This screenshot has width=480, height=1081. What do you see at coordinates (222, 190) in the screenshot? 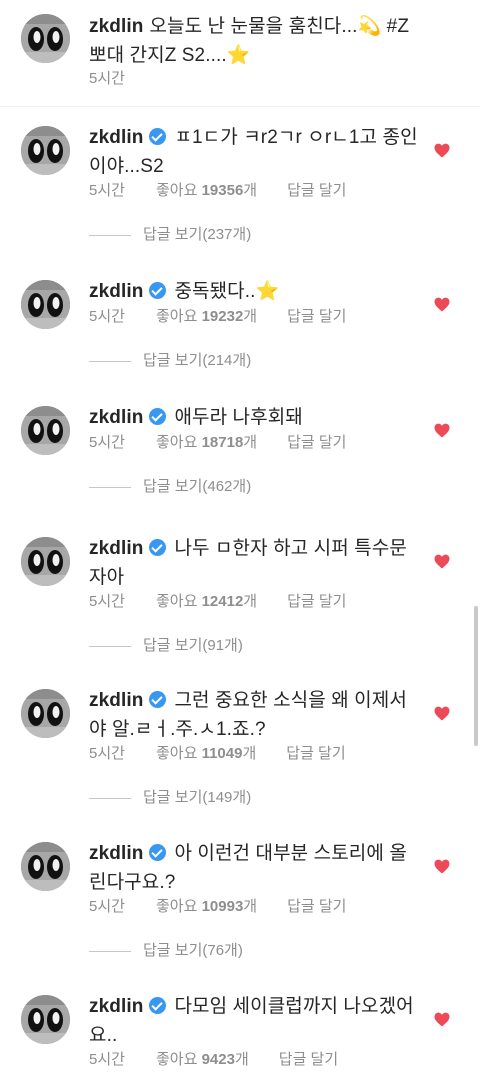
I see `likes-number: 19356` at bounding box center [222, 190].